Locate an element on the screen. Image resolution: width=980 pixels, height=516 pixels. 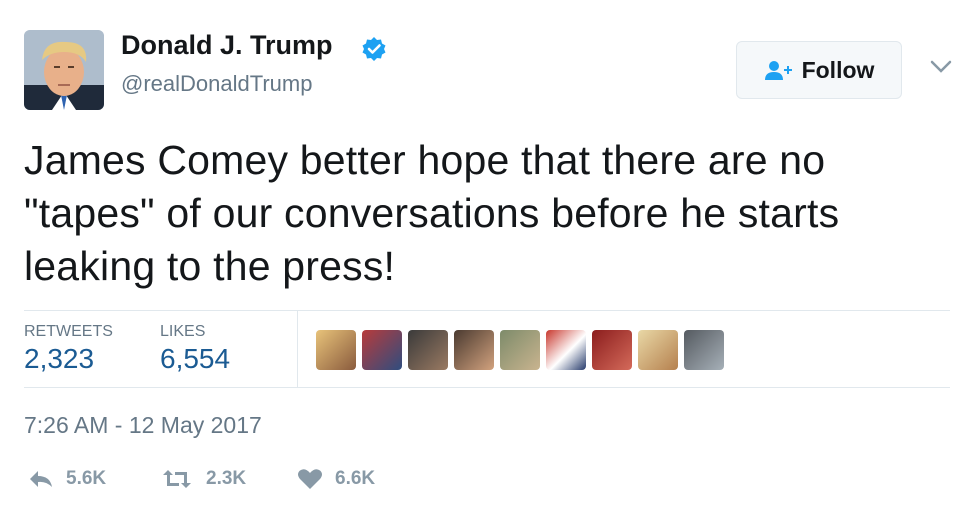
user-handle: @realDonaldTrump is located at coordinates (216, 84).